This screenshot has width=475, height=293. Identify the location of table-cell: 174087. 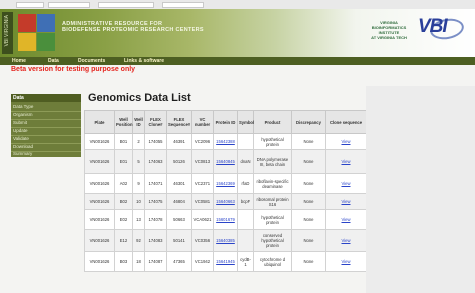
(155, 261).